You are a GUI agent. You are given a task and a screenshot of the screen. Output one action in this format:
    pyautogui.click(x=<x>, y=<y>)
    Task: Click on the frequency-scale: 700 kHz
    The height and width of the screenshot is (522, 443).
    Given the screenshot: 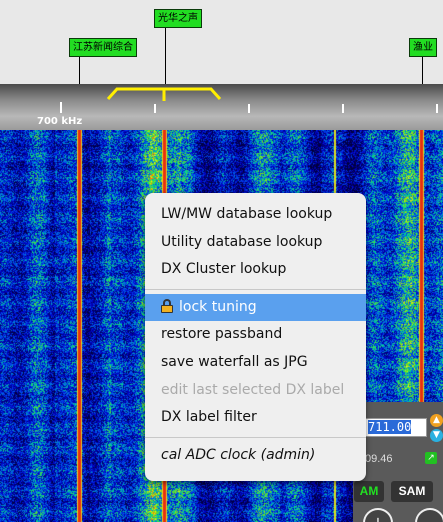 What is the action you would take?
    pyautogui.click(x=221, y=107)
    